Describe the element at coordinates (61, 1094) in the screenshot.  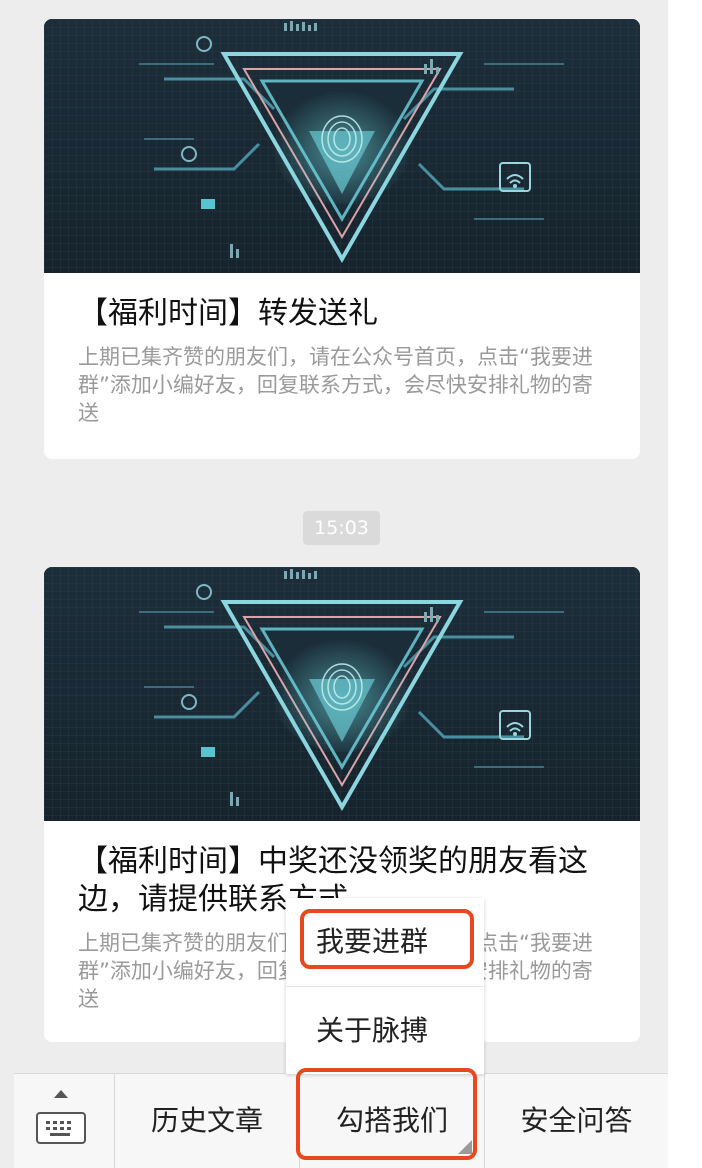
I see `chevron-up-icon` at that location.